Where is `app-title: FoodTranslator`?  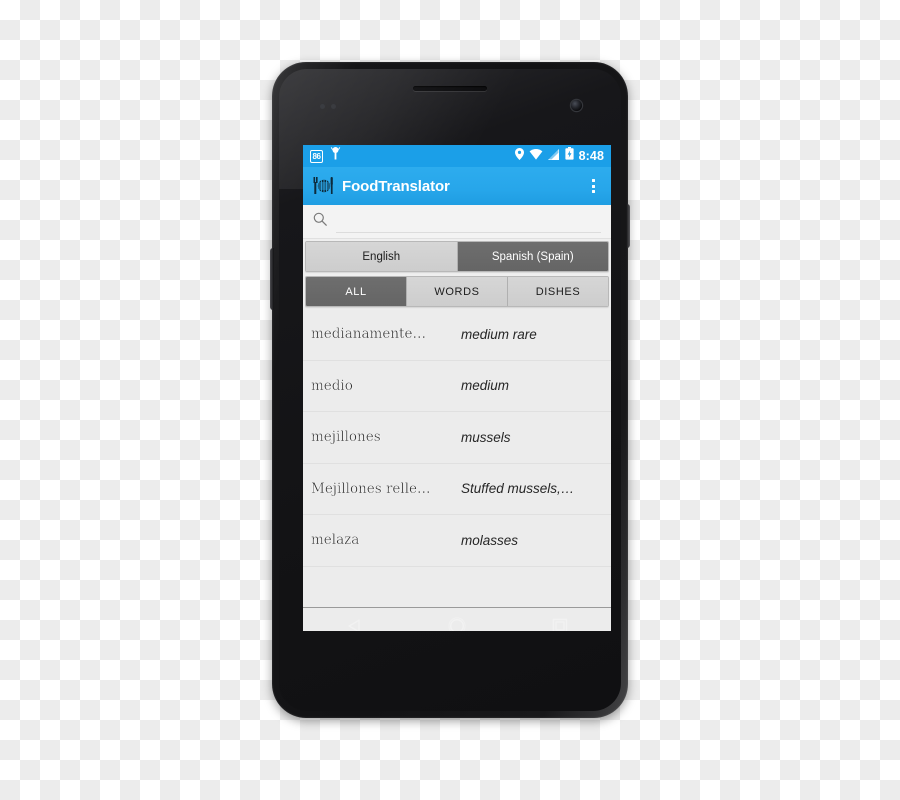
app-title: FoodTranslator is located at coordinates (396, 186).